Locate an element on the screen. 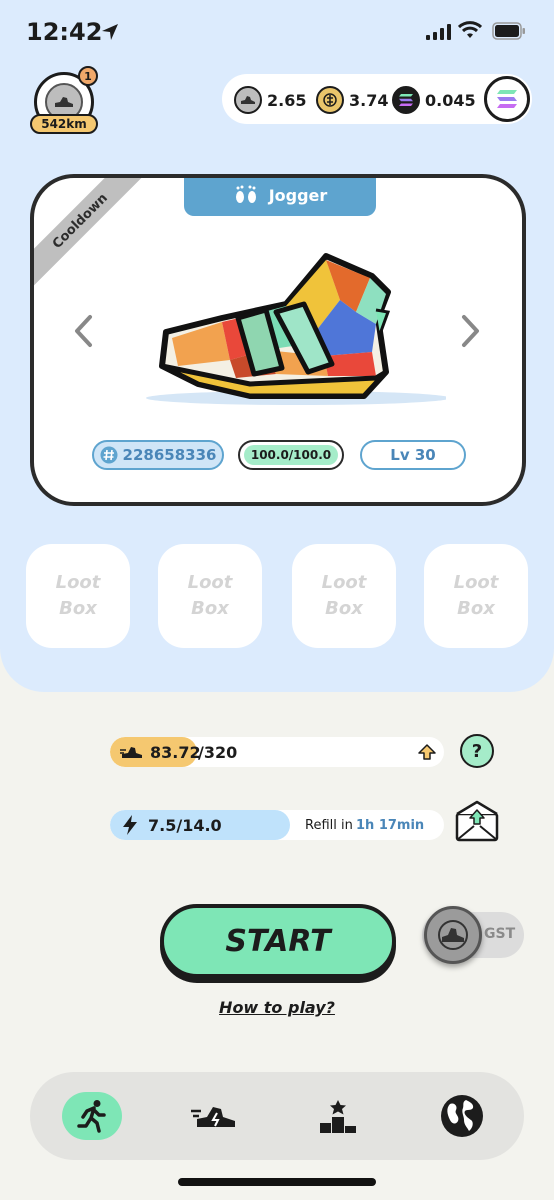  gst-toggle: GST is located at coordinates (473, 935).